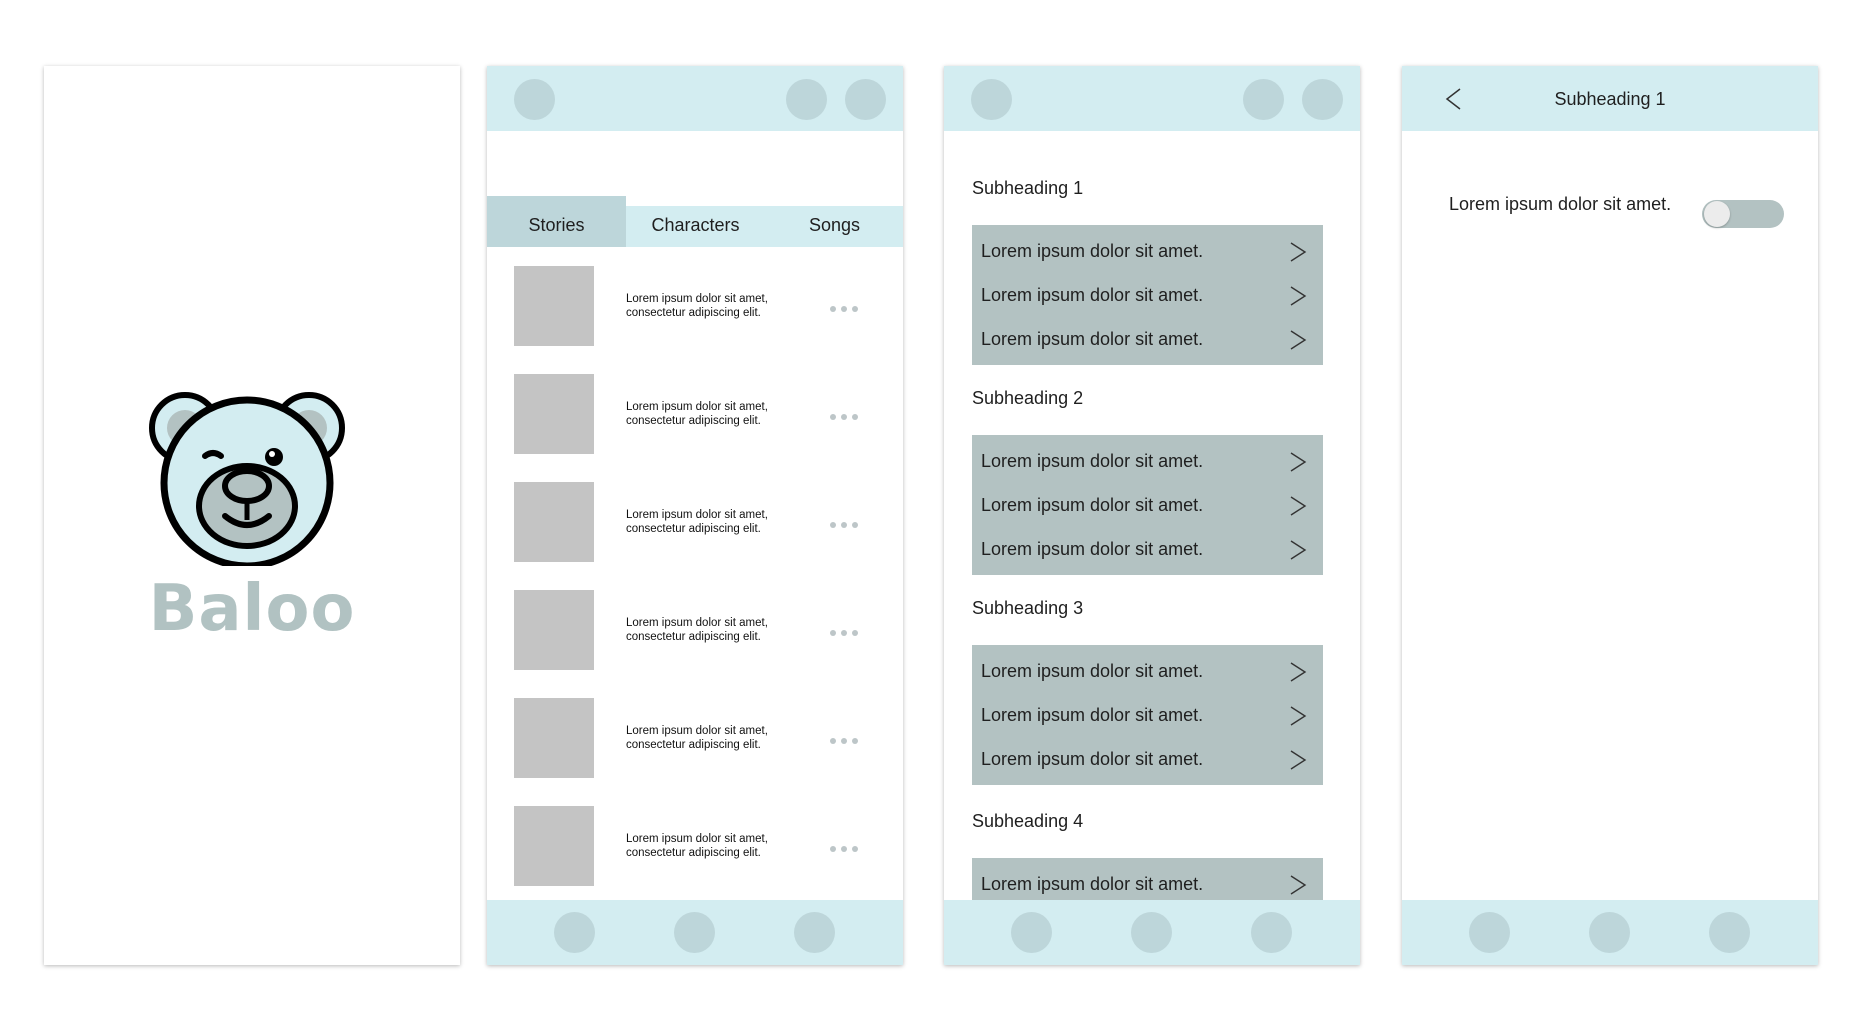 The height and width of the screenshot is (1029, 1856). Describe the element at coordinates (1028, 188) in the screenshot. I see `section-heading: Subheading 1` at that location.